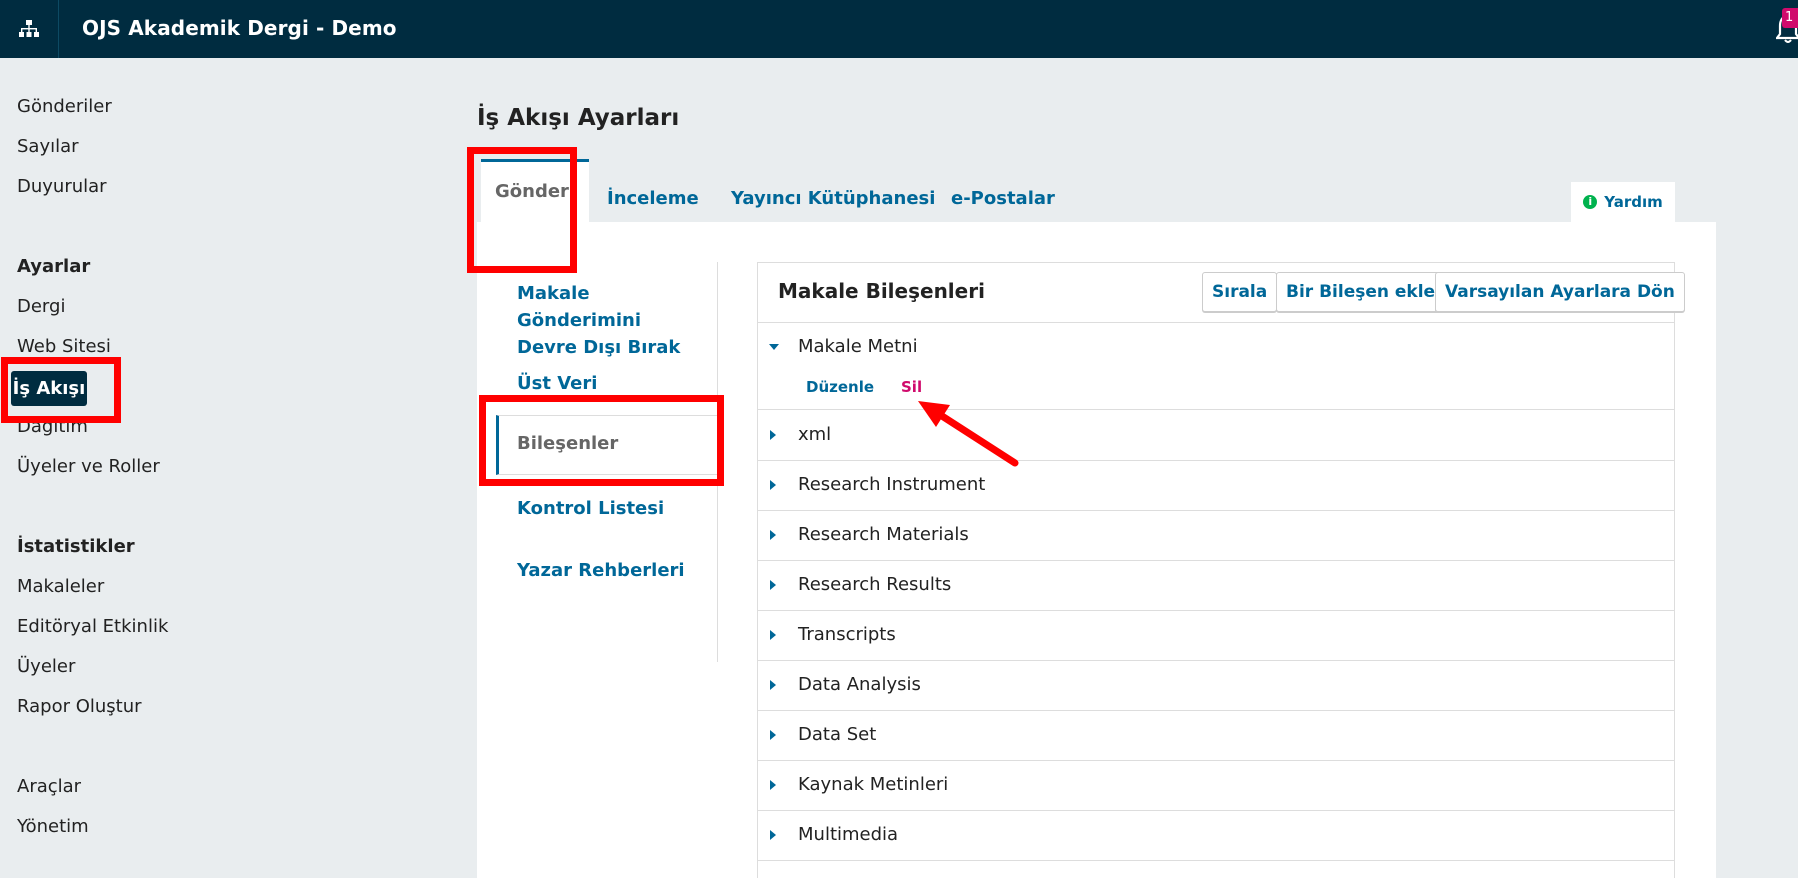 Image resolution: width=1798 pixels, height=878 pixels. I want to click on sidebar-item-issues: Sayılar, so click(48, 146).